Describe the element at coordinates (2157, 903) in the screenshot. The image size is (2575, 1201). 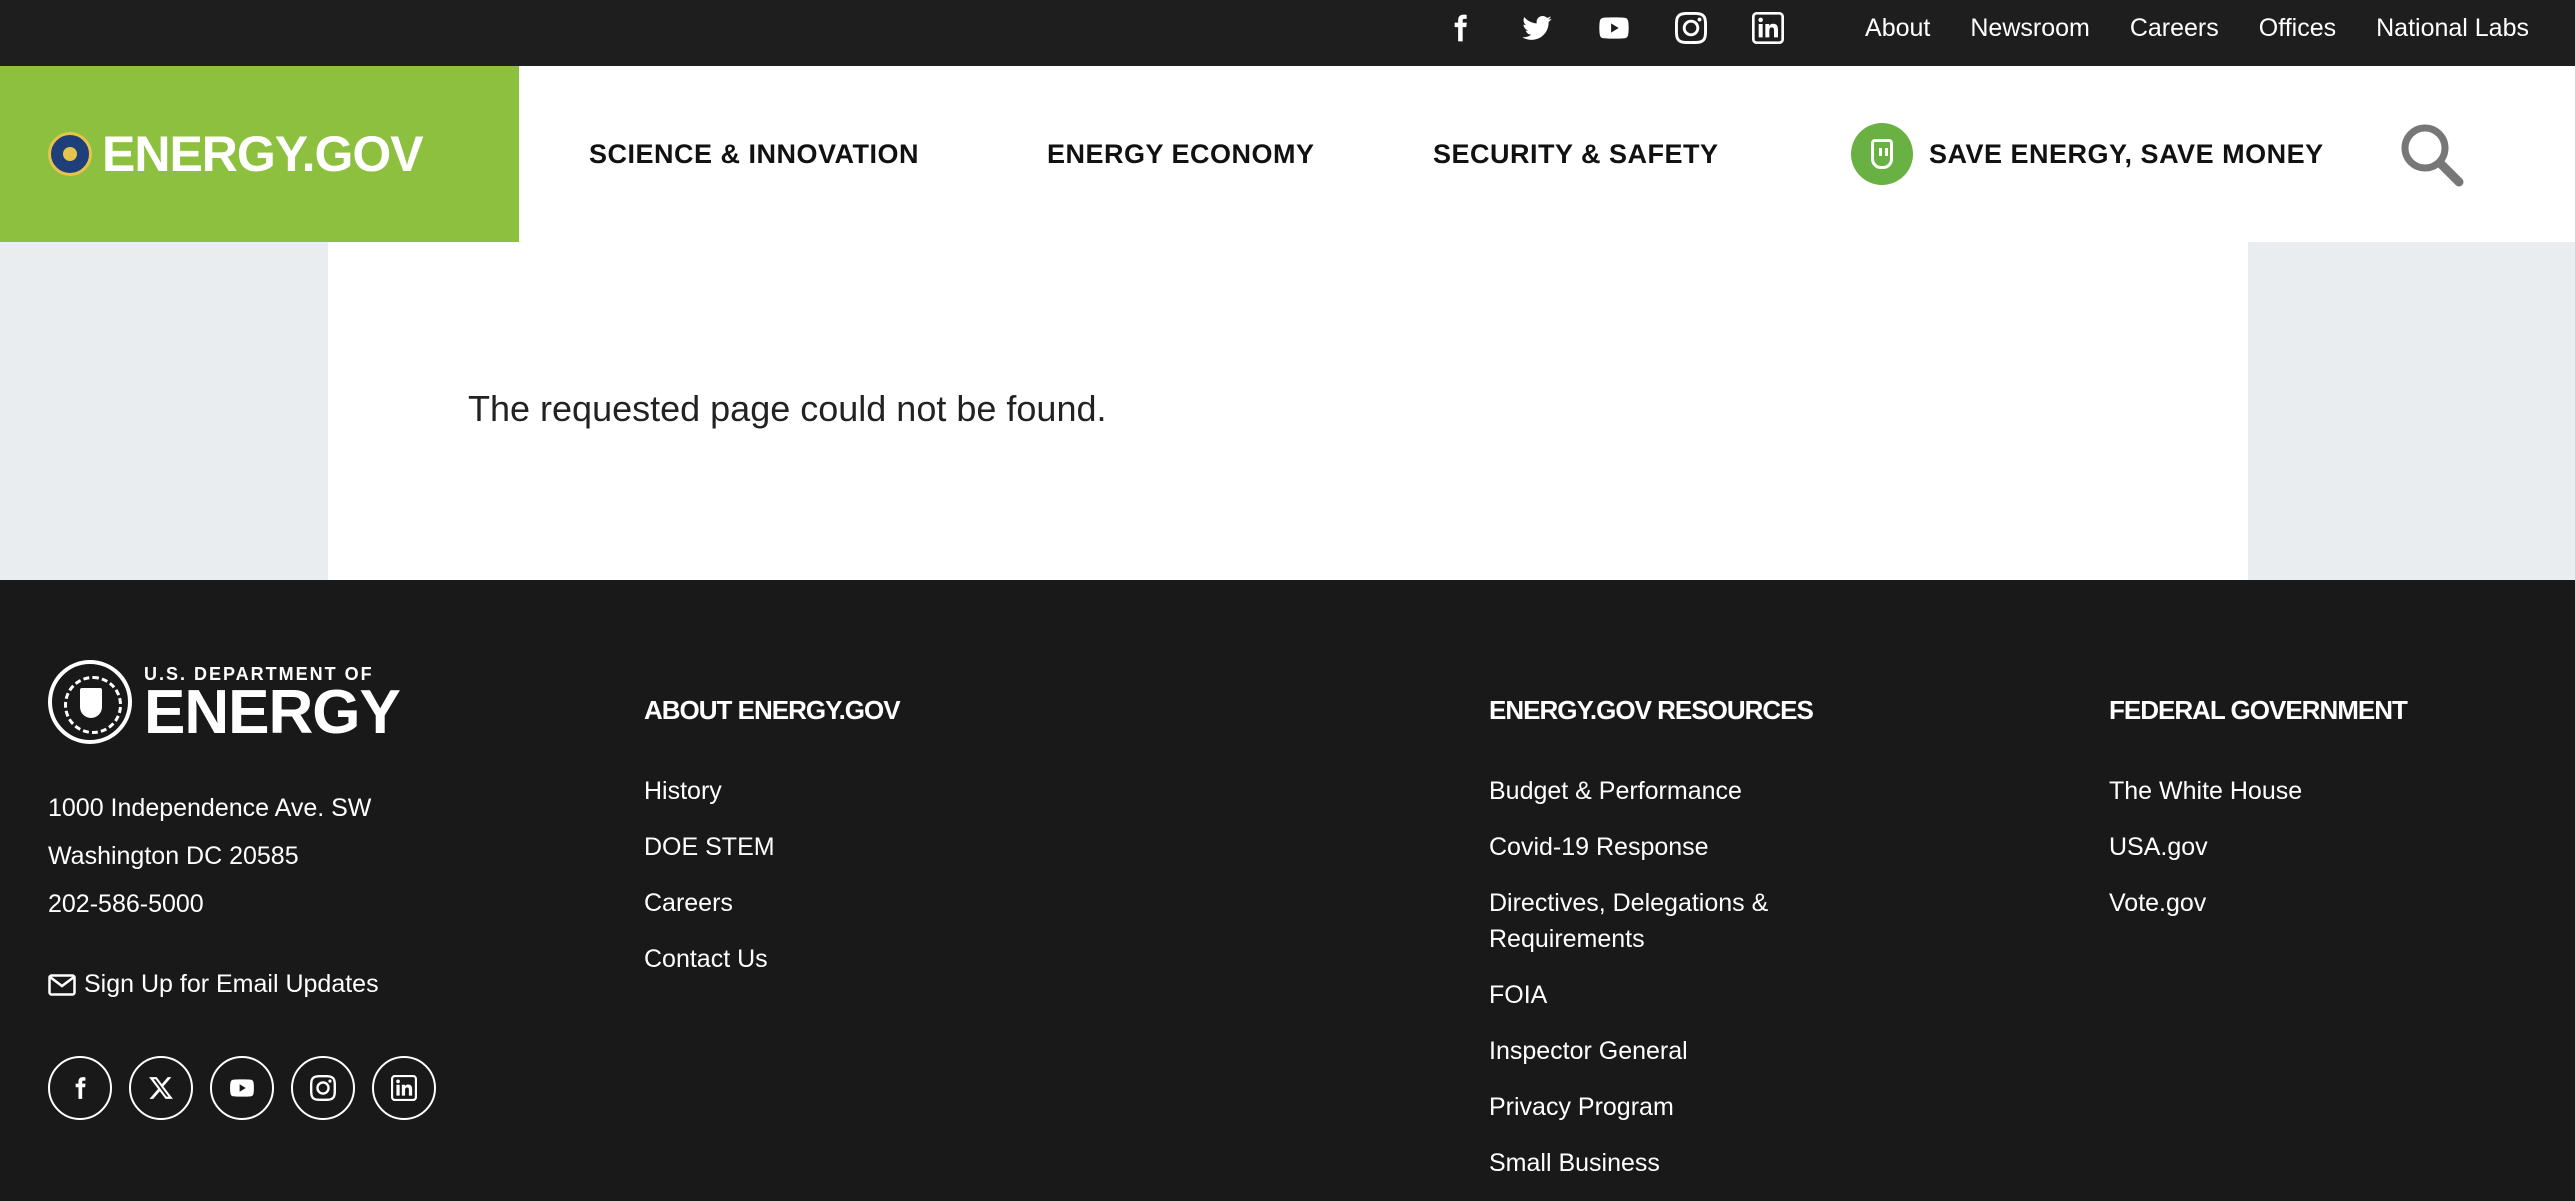
I see `footer-link-vote-gov: Vote.gov` at that location.